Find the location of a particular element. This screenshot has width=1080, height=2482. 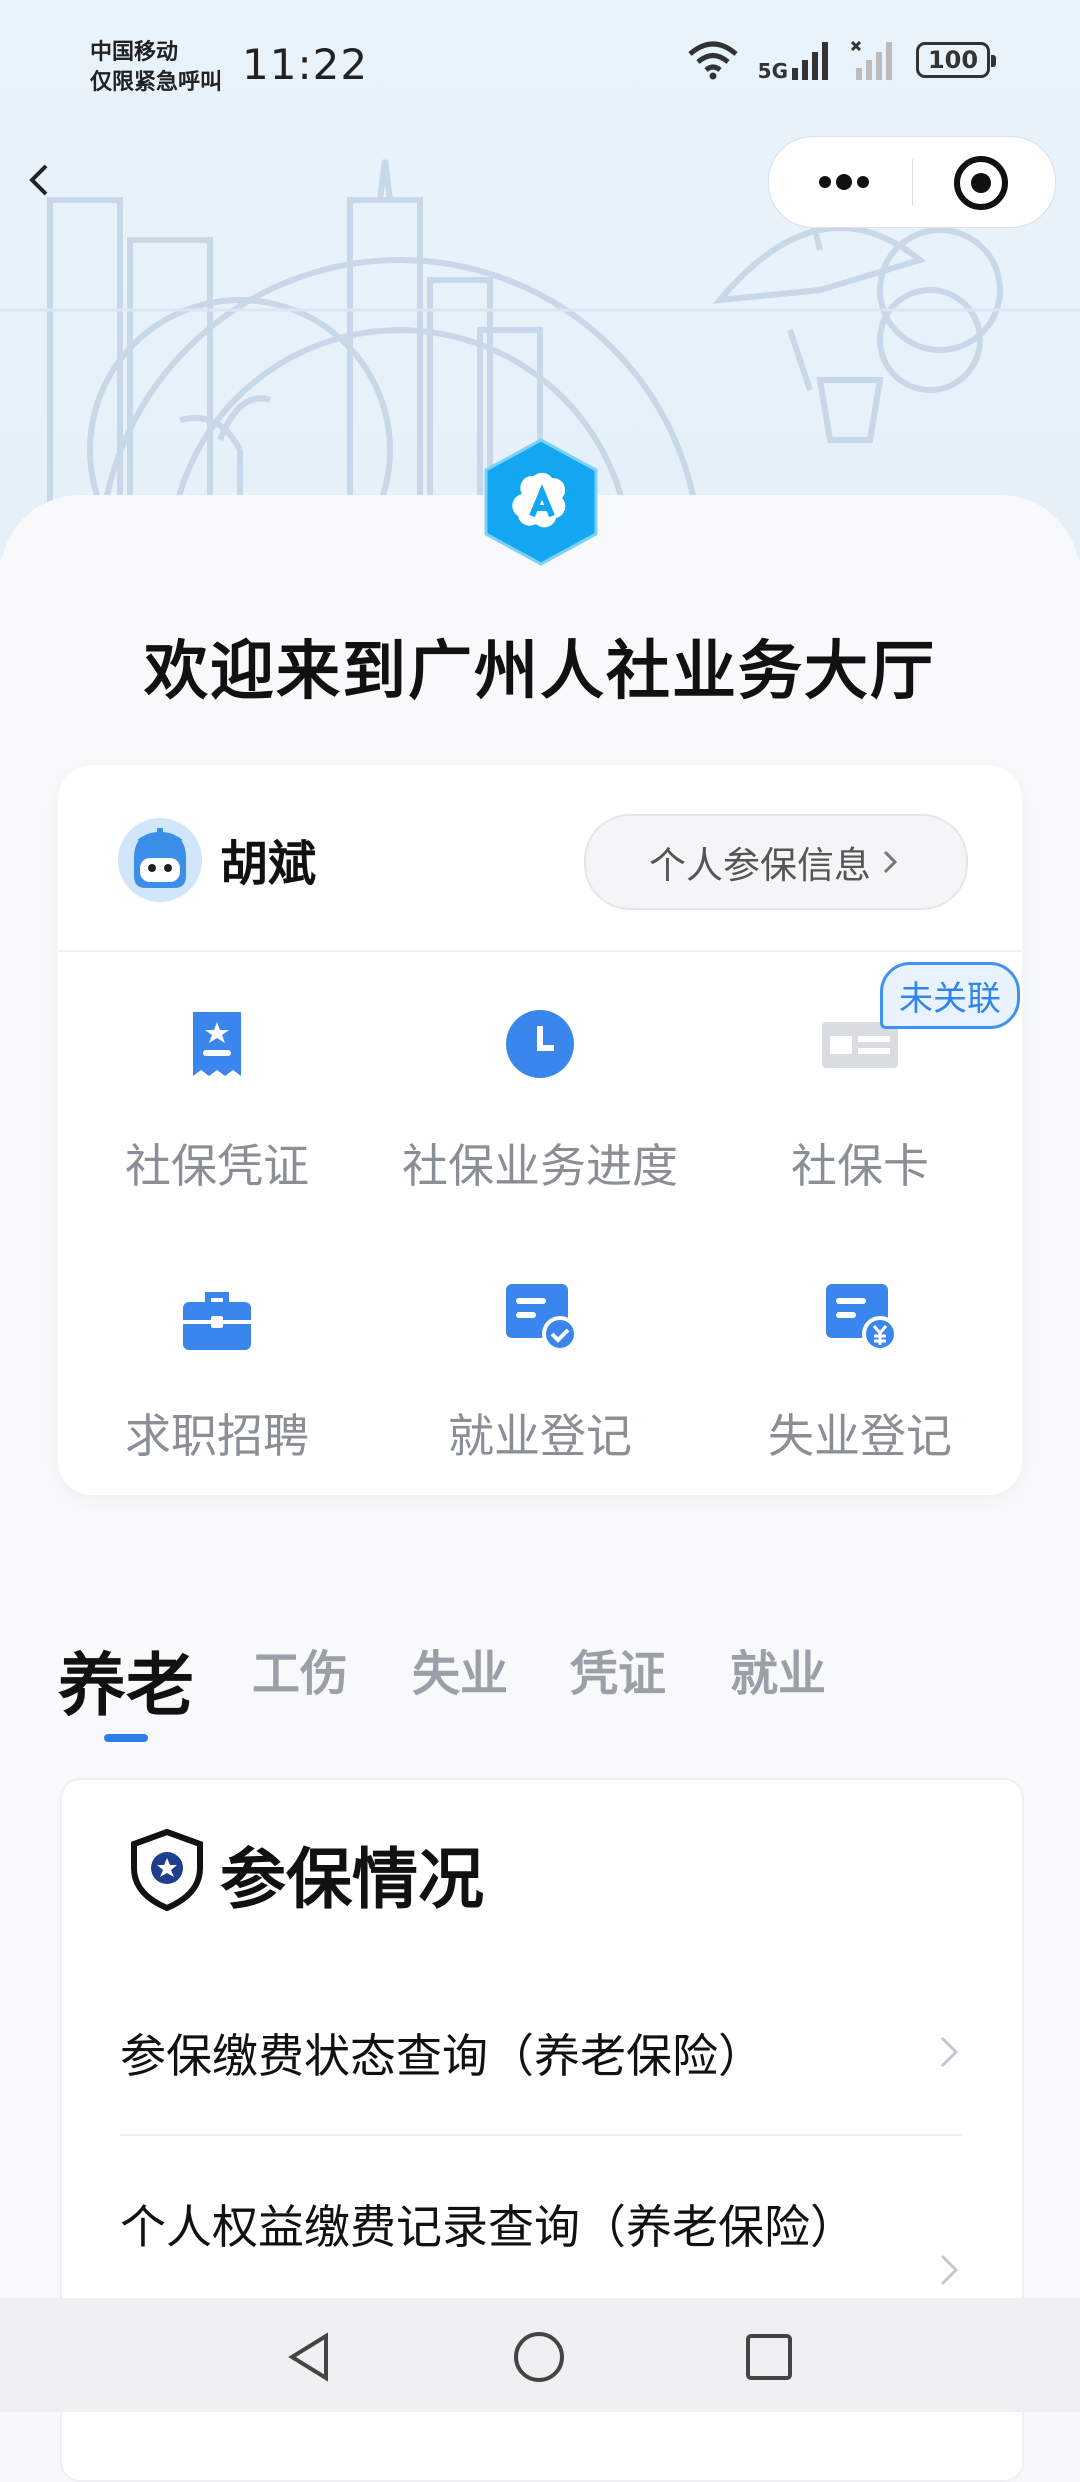

wifi-icon is located at coordinates (713, 60).